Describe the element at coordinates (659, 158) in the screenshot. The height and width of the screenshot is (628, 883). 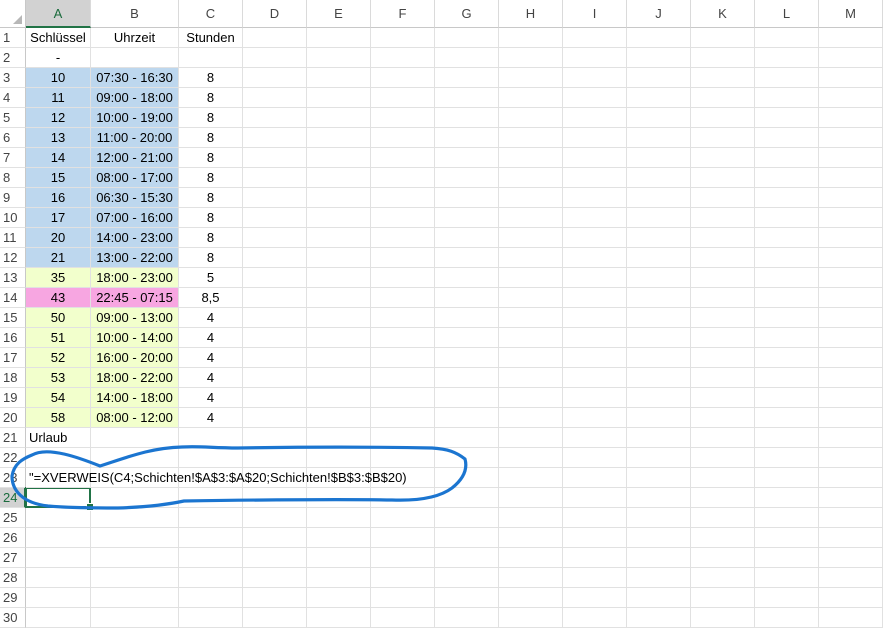
I see `cell-j7` at that location.